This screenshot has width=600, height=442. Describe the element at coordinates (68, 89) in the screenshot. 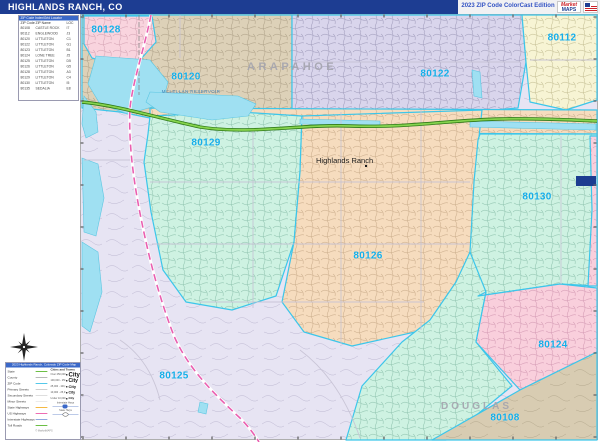

I see `zip-table-cell: E8` at that location.